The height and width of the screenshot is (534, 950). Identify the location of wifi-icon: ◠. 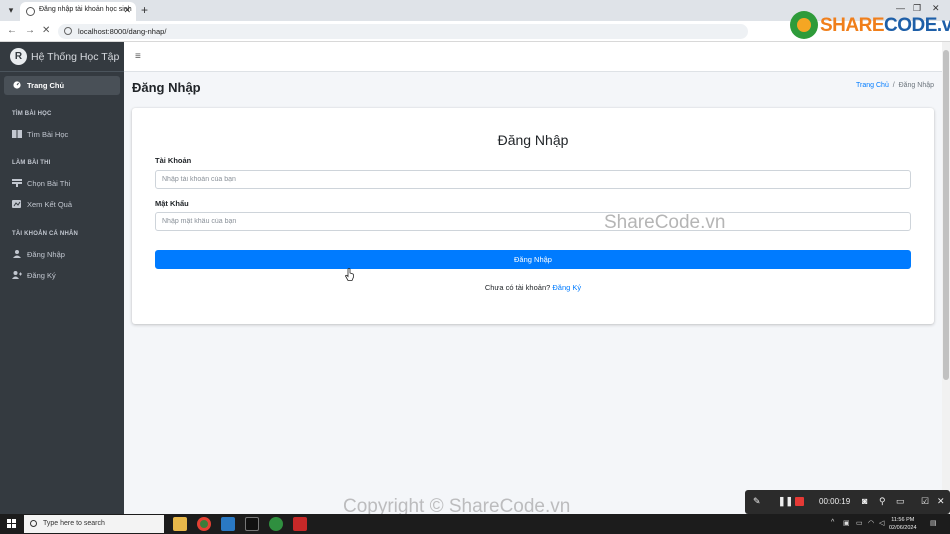
(871, 523).